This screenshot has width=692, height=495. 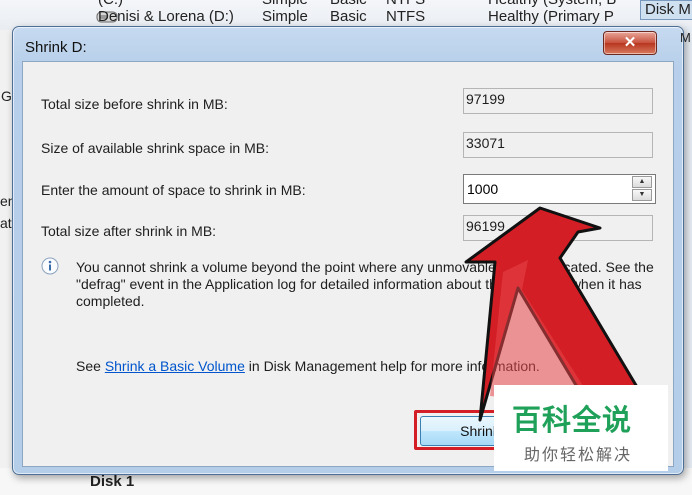 What do you see at coordinates (405, 4) in the screenshot?
I see `volume-c-fs: NTFS` at bounding box center [405, 4].